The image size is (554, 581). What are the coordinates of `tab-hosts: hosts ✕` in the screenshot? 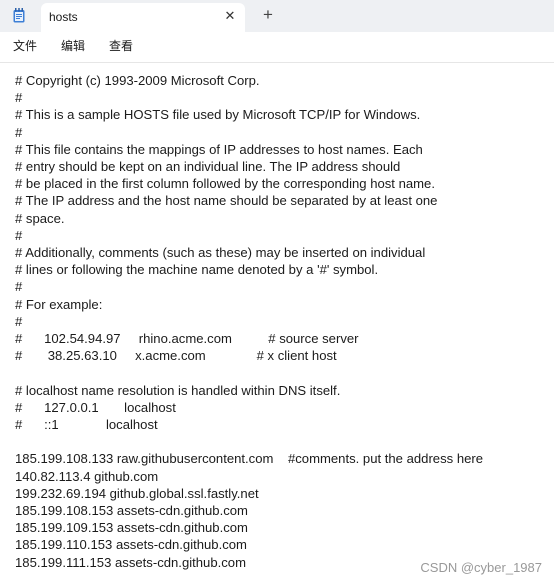 It's located at (143, 17).